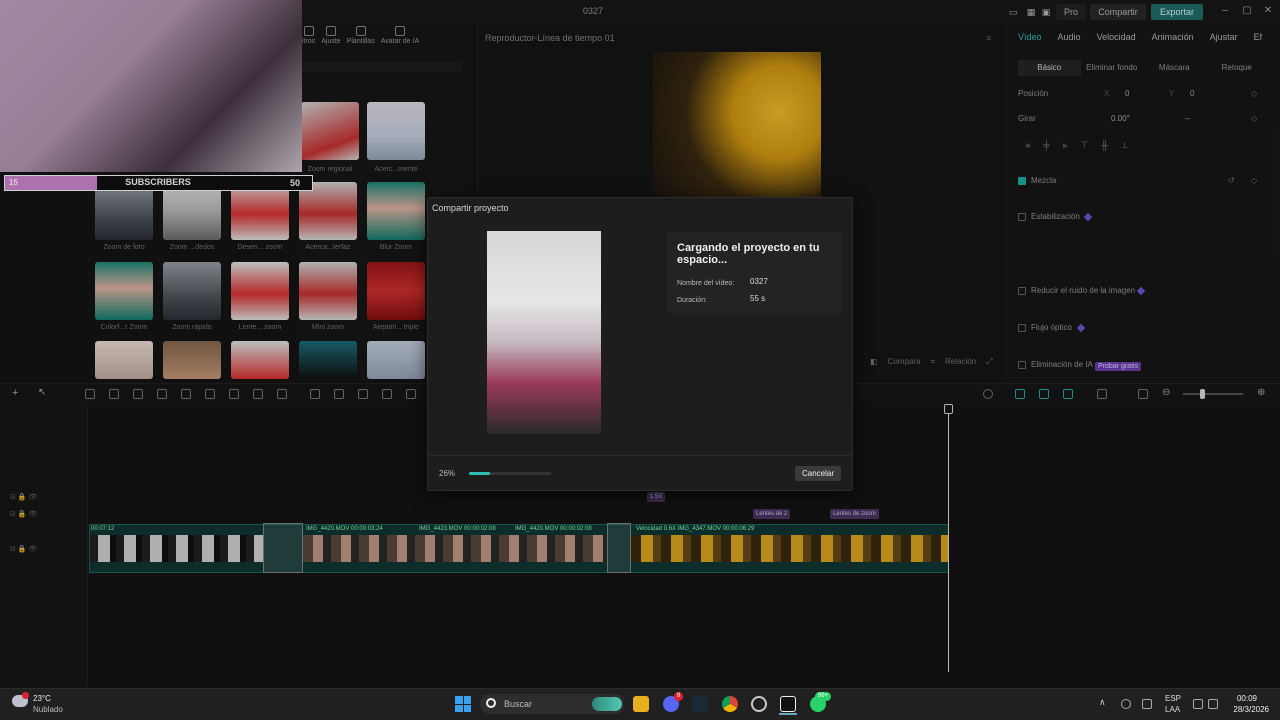 The height and width of the screenshot is (720, 1280). Describe the element at coordinates (1213, 704) in the screenshot. I see `volume-icon` at that location.